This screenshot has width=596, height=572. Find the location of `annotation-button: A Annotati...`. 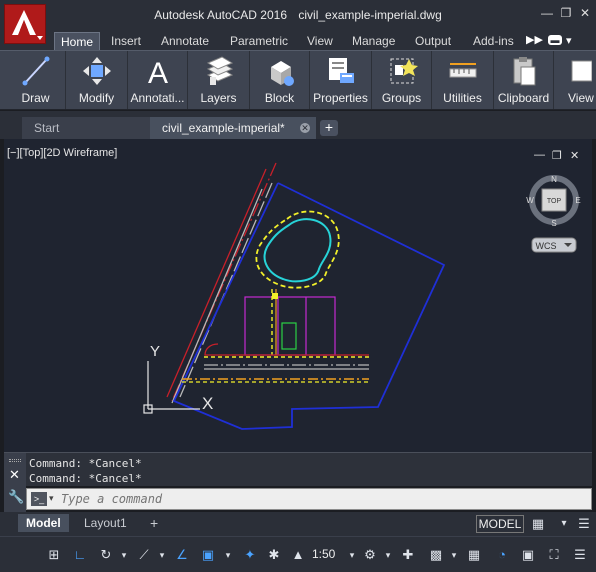

annotation-button: A Annotati... is located at coordinates (158, 80).